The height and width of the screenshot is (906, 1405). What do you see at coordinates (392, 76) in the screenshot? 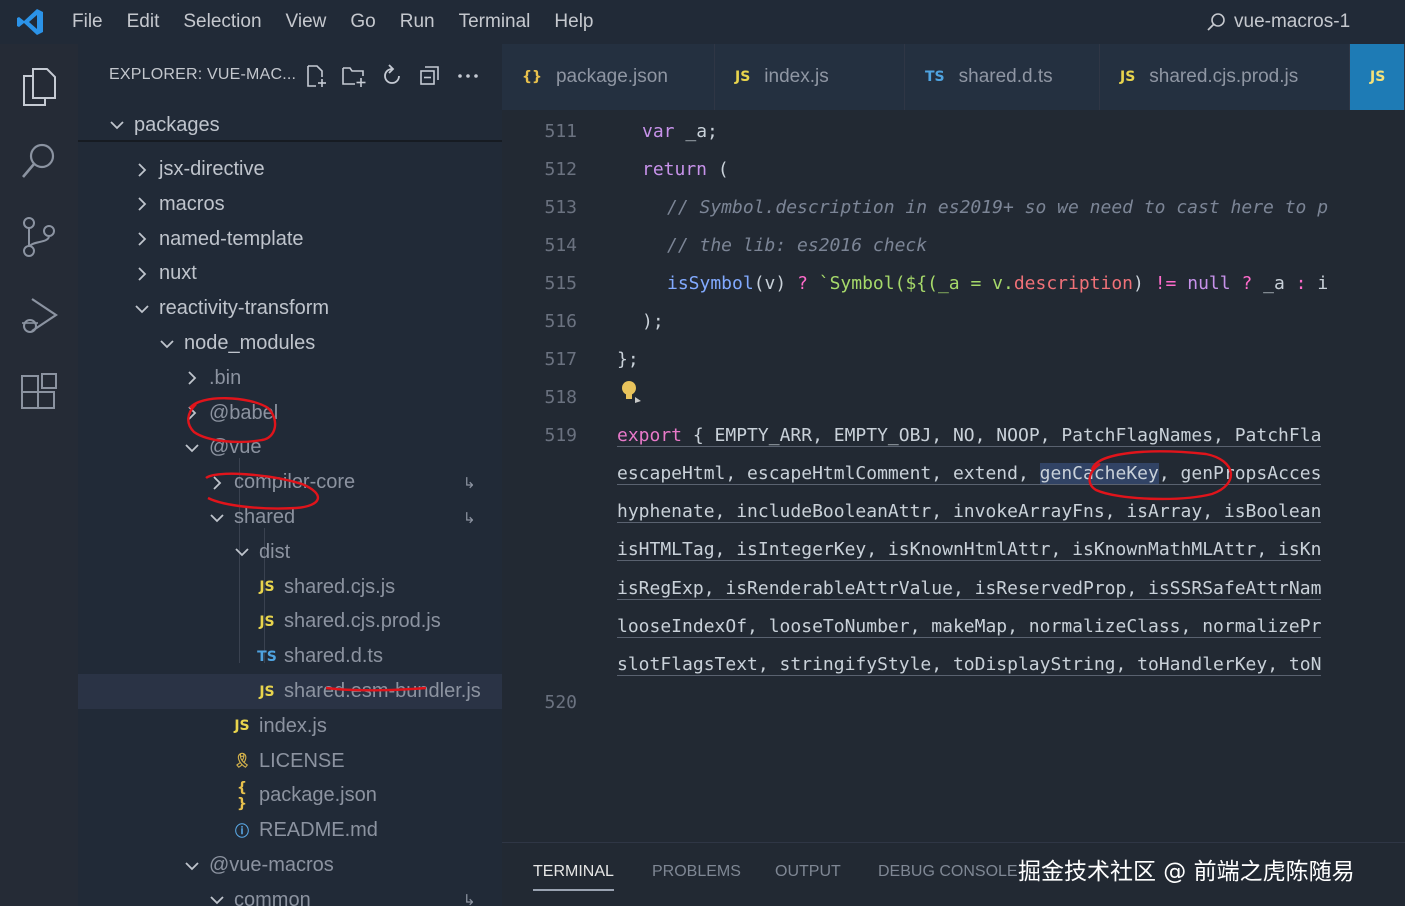
I see `refresh-icon` at bounding box center [392, 76].